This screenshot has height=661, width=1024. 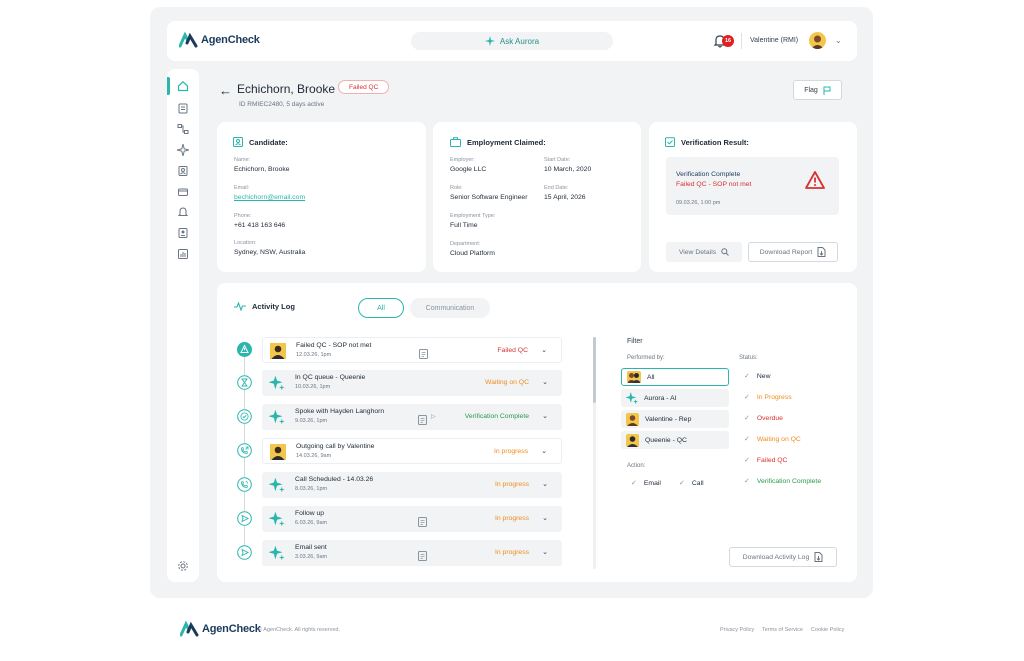 I want to click on status-option-in-progress: ✓ In Progress, so click(x=768, y=397).